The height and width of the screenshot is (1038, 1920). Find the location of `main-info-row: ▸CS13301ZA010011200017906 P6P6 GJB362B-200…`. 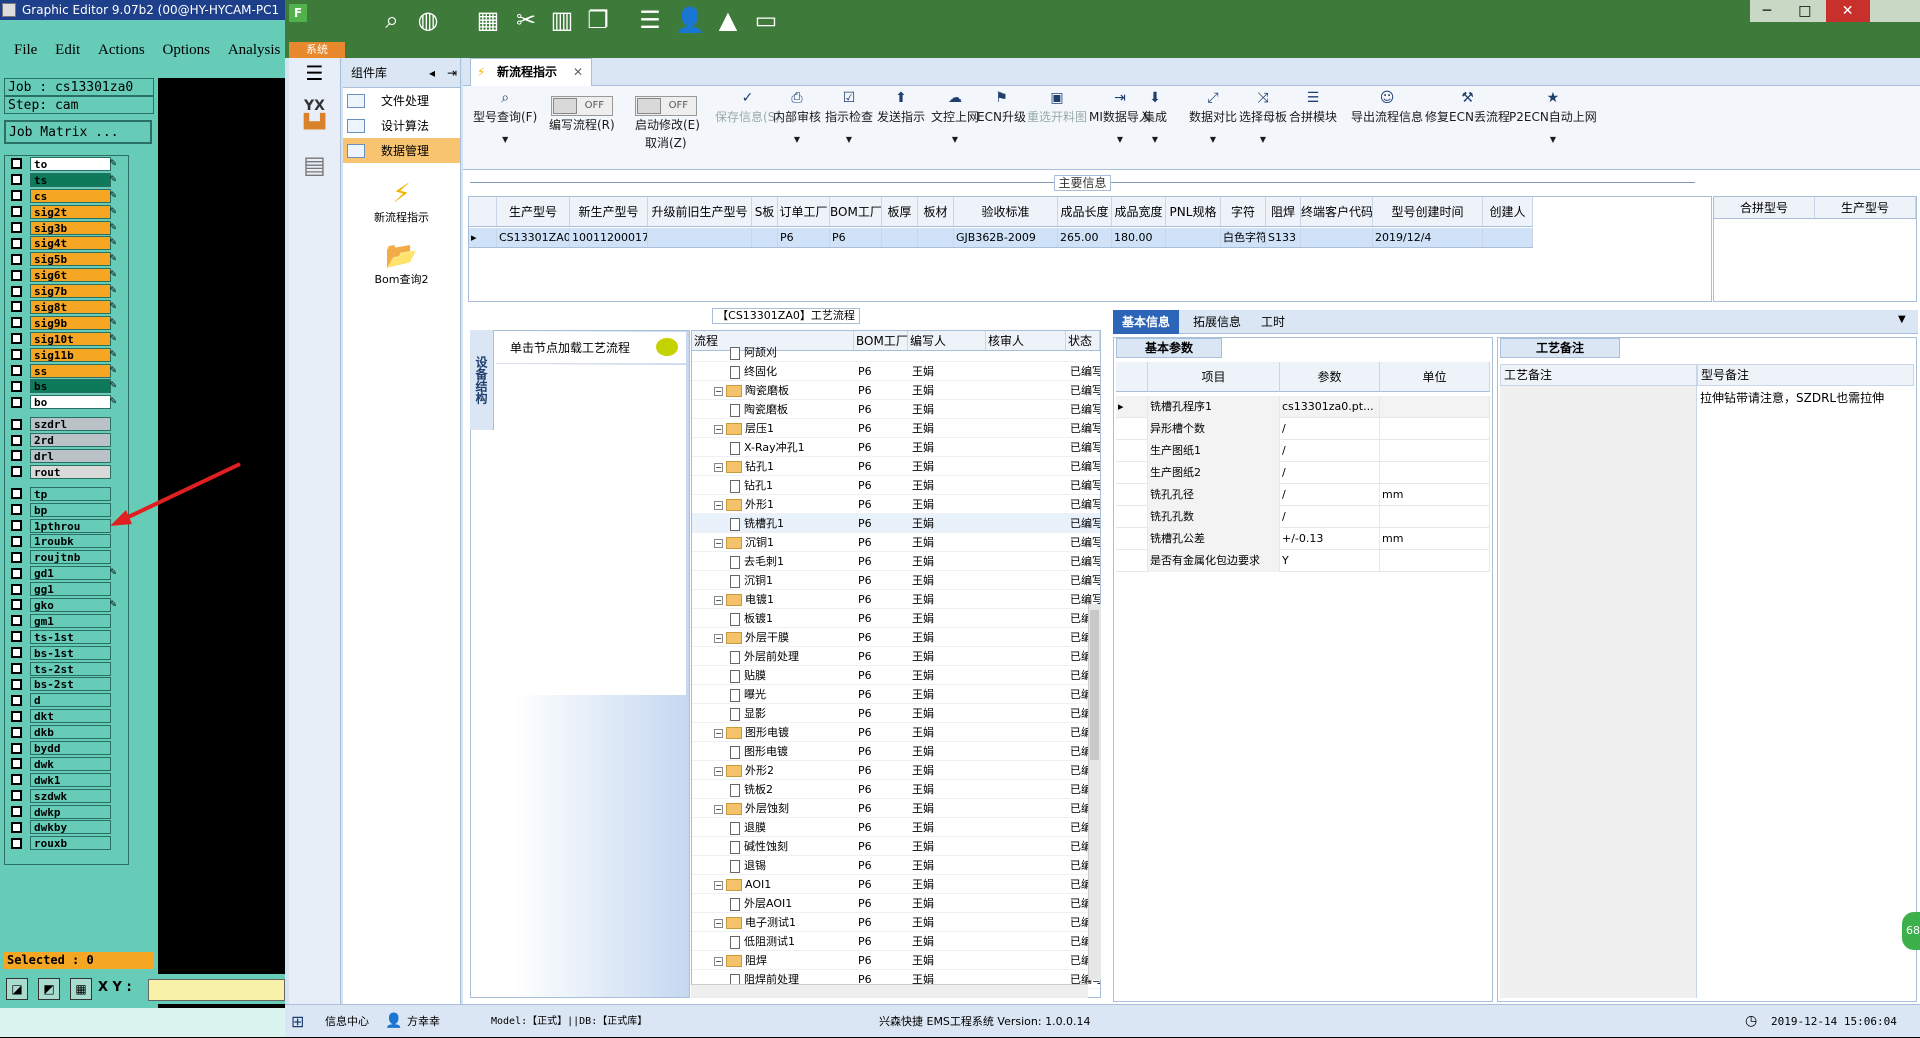

main-info-row: ▸CS13301ZA010011200017906 P6P6 GJB362B-200… is located at coordinates (1001, 238).